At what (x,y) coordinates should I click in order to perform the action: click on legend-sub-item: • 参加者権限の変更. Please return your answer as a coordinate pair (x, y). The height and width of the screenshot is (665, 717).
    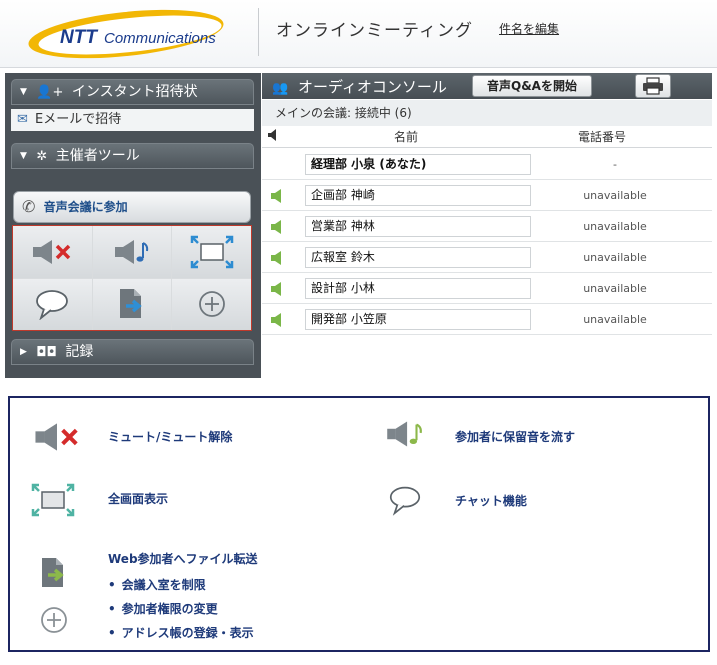
    Looking at the image, I should click on (163, 608).